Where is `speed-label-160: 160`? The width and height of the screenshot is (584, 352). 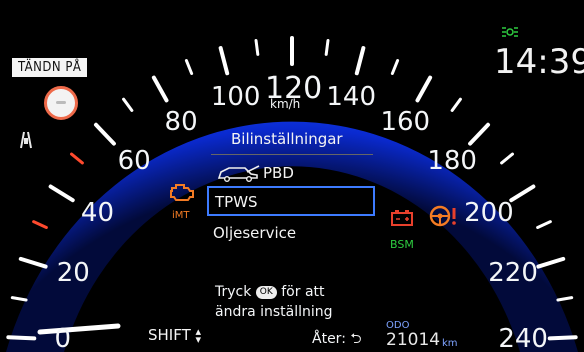
speed-label-160: 160 is located at coordinates (405, 121).